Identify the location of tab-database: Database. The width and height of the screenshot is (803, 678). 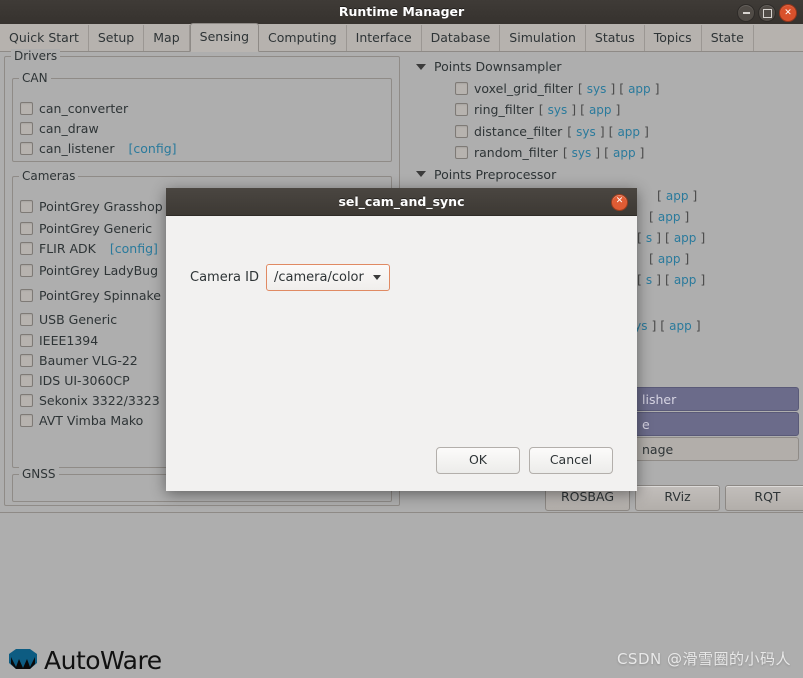
(461, 38).